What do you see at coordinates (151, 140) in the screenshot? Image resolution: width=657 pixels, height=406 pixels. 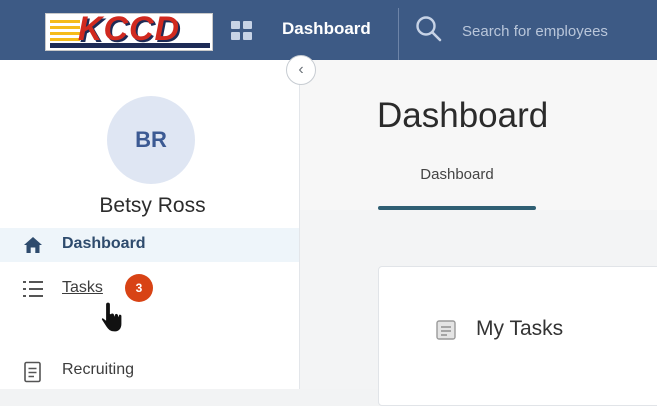 I see `avatar: BR` at bounding box center [151, 140].